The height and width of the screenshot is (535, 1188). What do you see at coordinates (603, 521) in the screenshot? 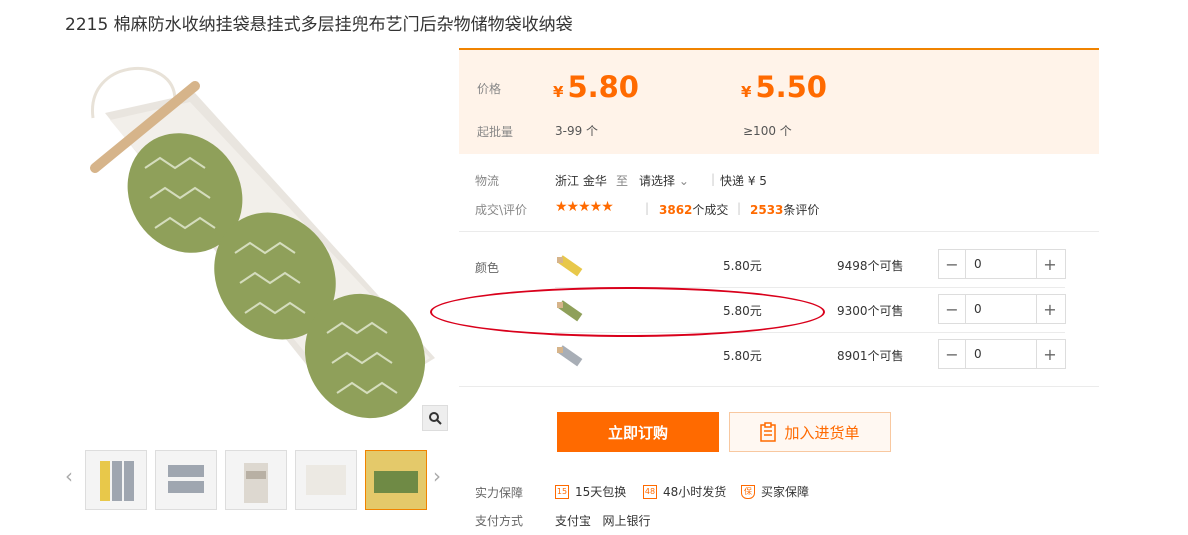
I see `payment-methods: 支付宝 网上银行` at bounding box center [603, 521].